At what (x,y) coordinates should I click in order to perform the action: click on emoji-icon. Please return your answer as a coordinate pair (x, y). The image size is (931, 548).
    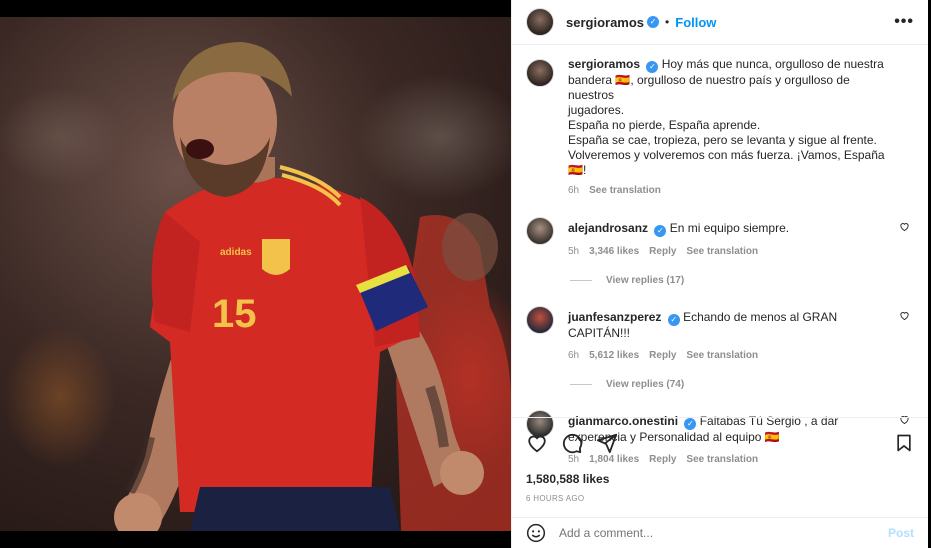
    Looking at the image, I should click on (536, 533).